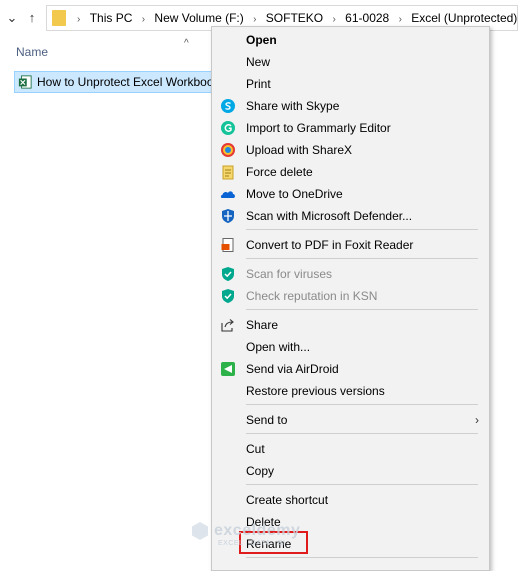  I want to click on menu-item-label: Upload with ShareX, so click(299, 150).